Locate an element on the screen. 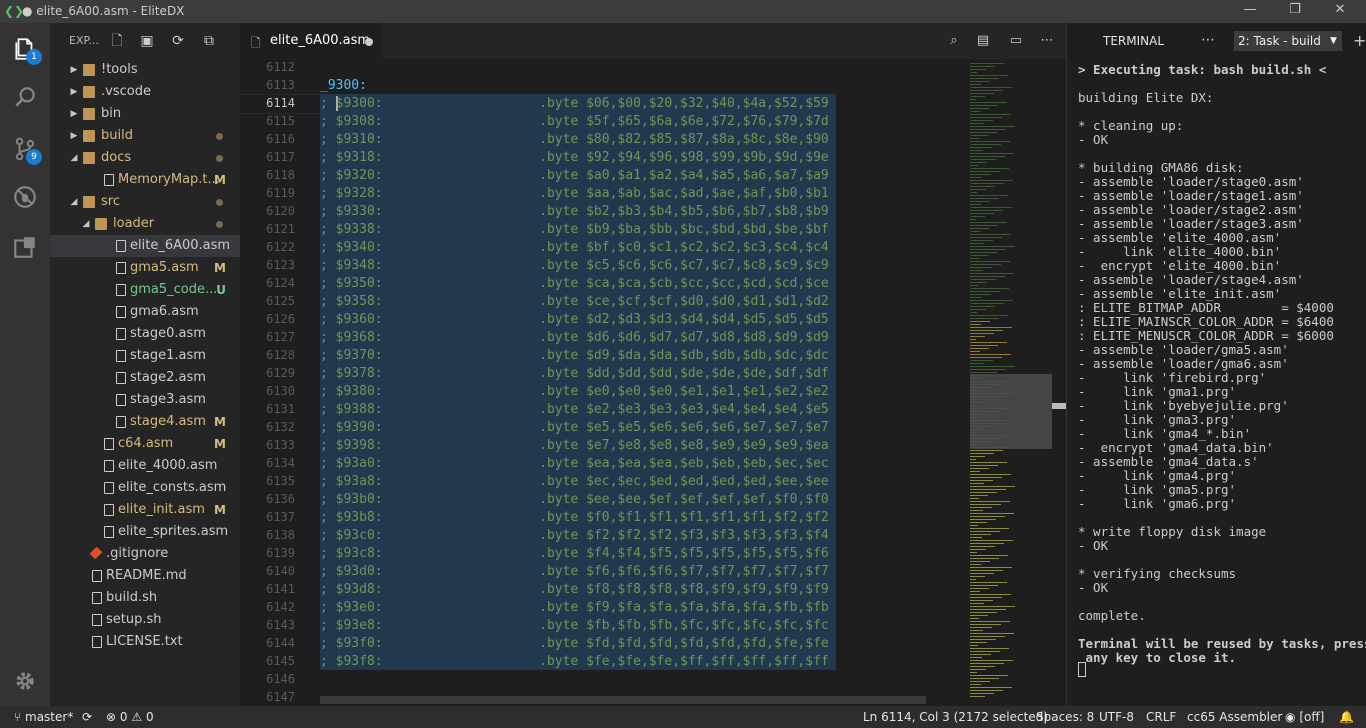 This screenshot has width=1366, height=728. tree-file: MemoryMap.t... M is located at coordinates (145, 180).